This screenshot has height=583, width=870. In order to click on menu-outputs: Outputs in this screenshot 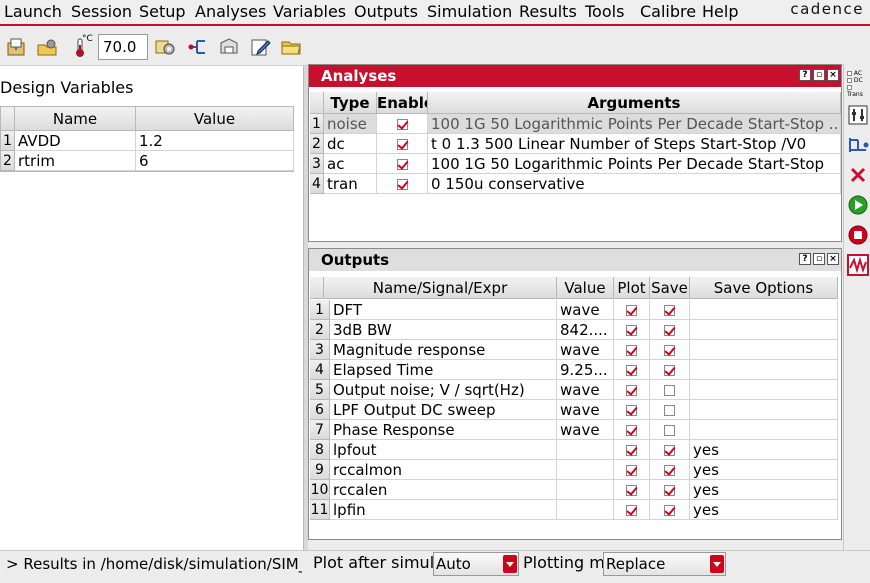, I will do `click(386, 12)`.